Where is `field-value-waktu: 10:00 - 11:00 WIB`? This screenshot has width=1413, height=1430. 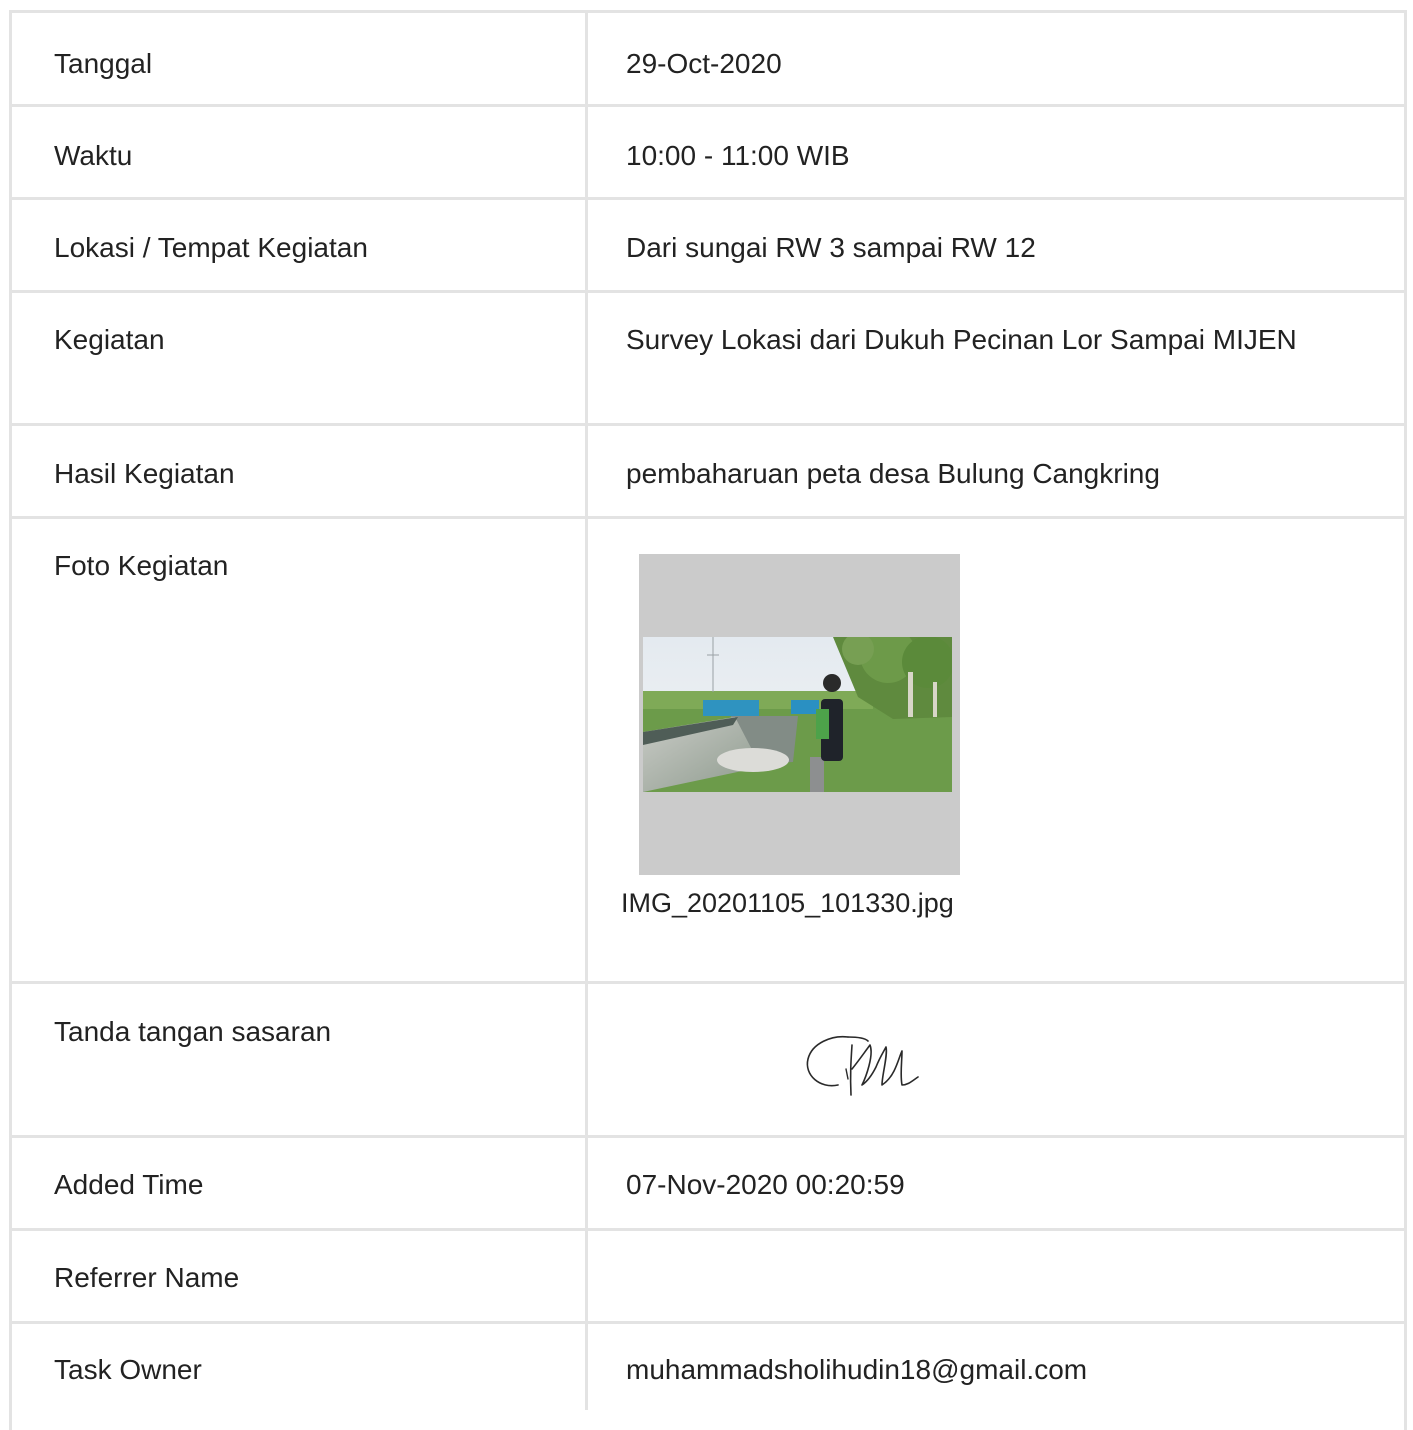 field-value-waktu: 10:00 - 11:00 WIB is located at coordinates (738, 155).